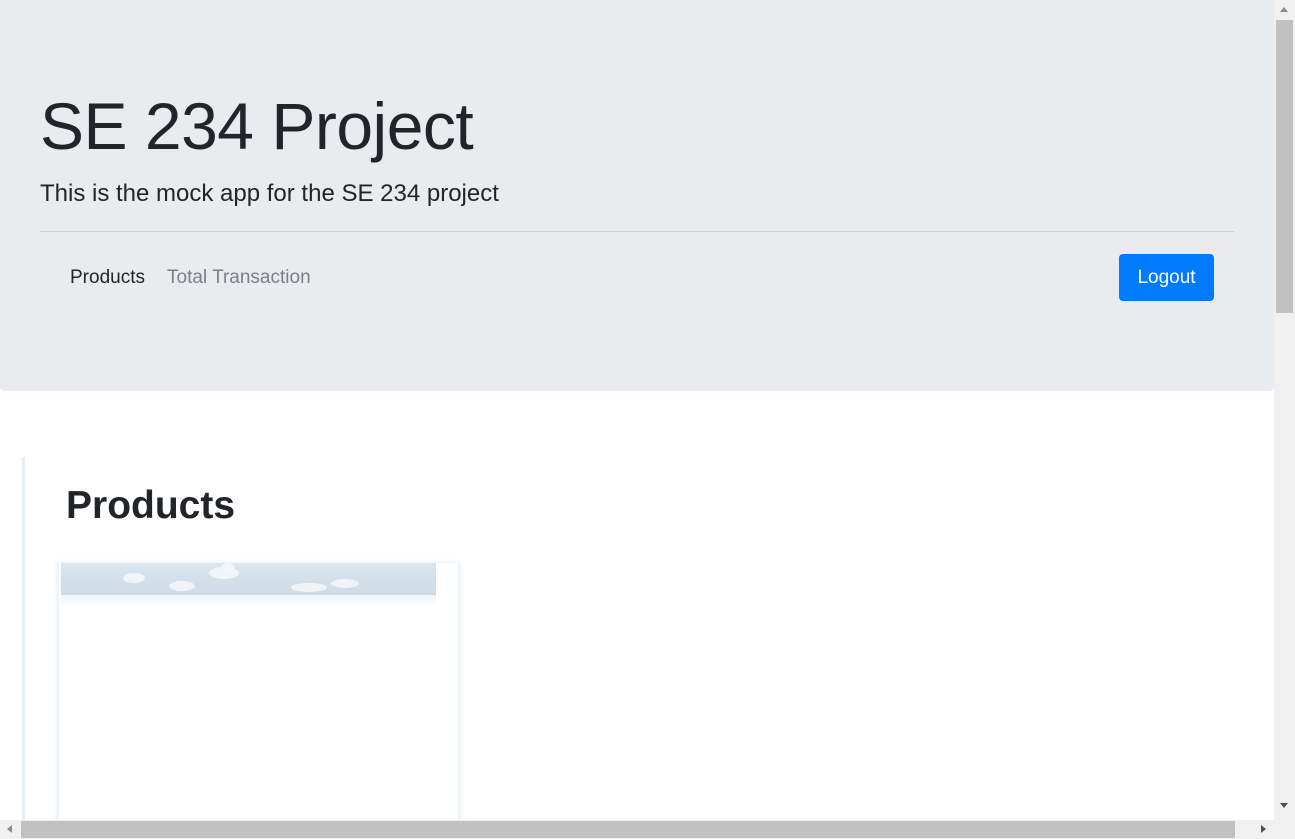  I want to click on nav-link-products: Products, so click(107, 277).